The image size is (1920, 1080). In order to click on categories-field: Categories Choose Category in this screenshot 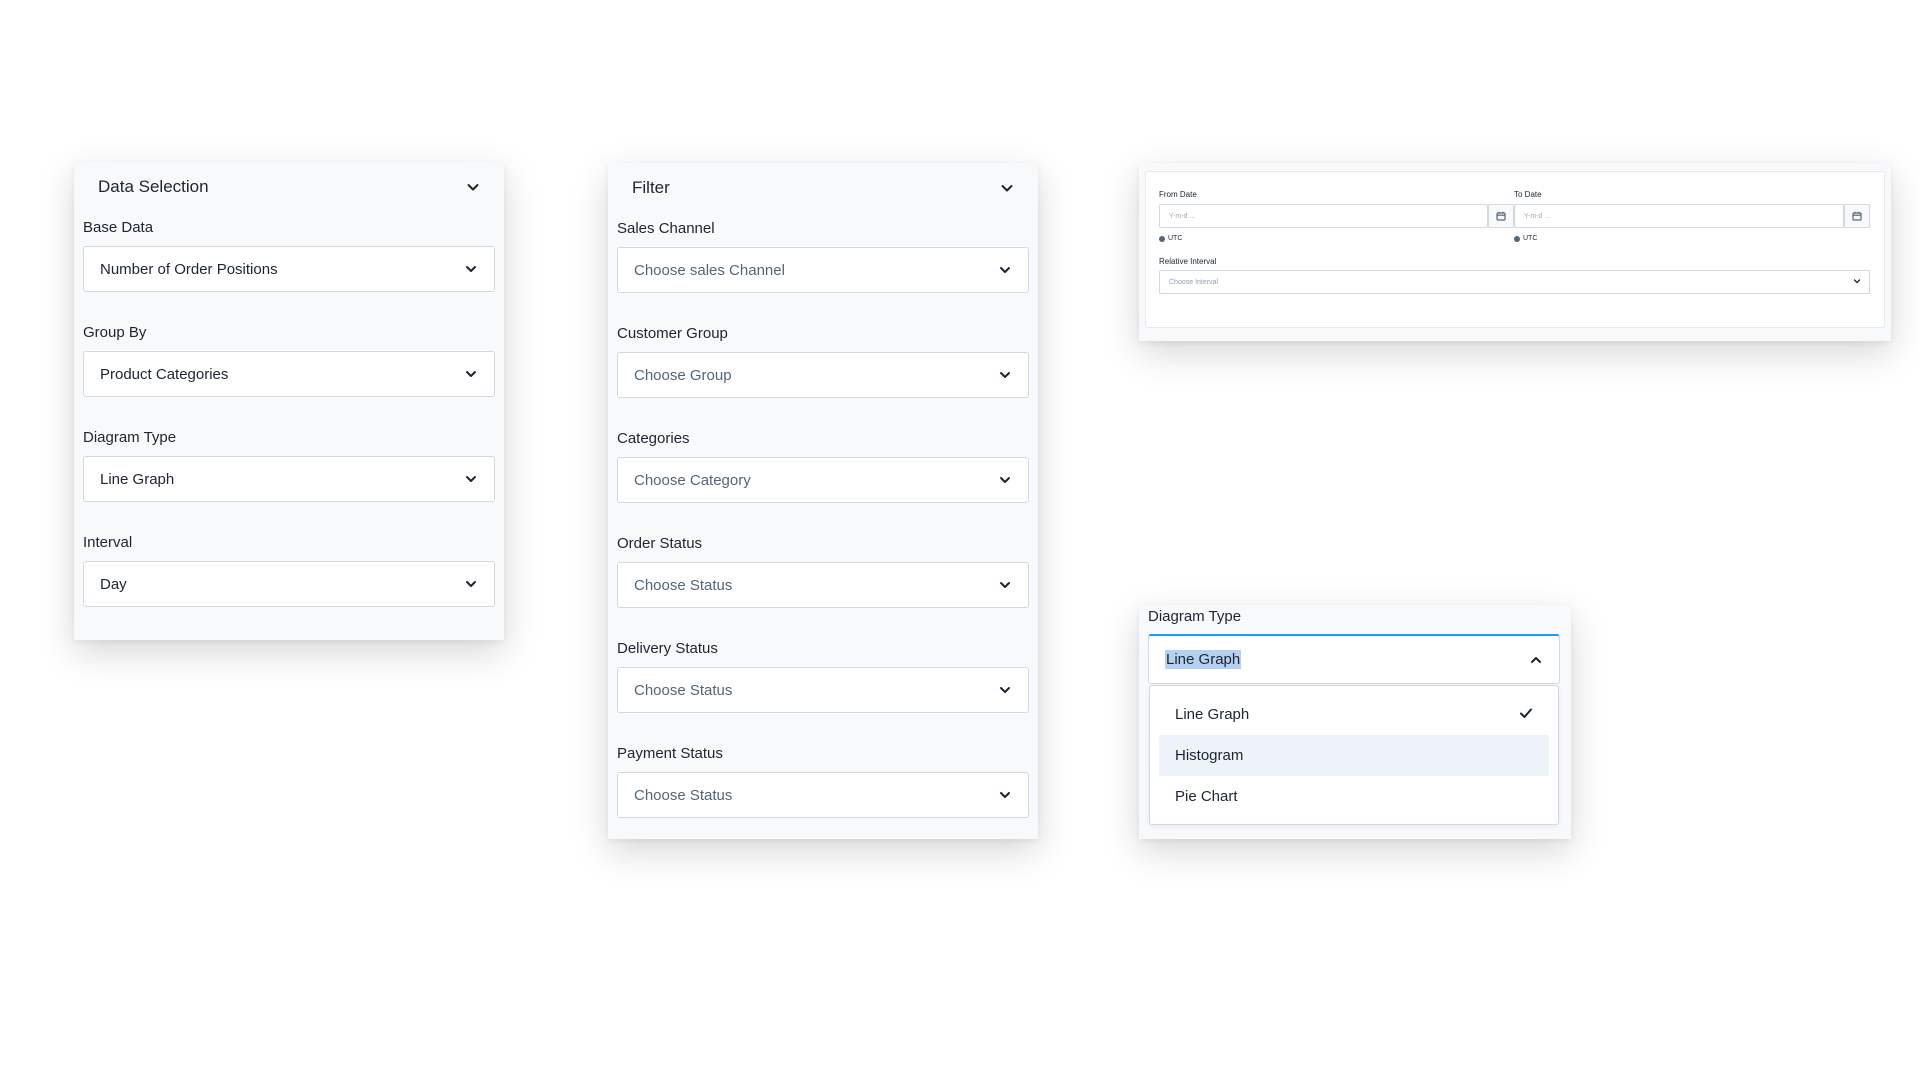, I will do `click(823, 466)`.